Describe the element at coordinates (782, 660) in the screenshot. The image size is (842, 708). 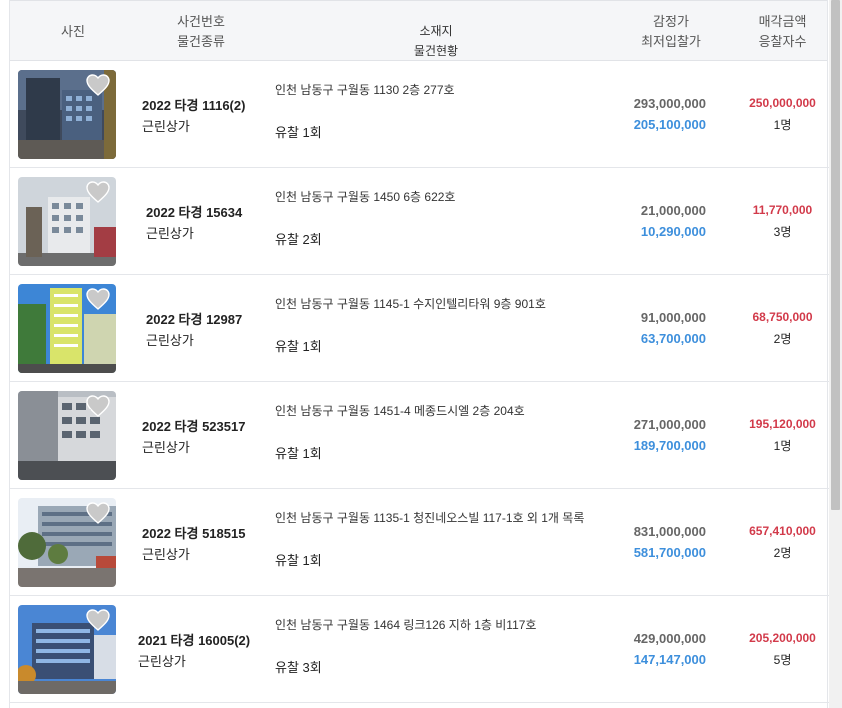
I see `bidder-count: 5명` at that location.